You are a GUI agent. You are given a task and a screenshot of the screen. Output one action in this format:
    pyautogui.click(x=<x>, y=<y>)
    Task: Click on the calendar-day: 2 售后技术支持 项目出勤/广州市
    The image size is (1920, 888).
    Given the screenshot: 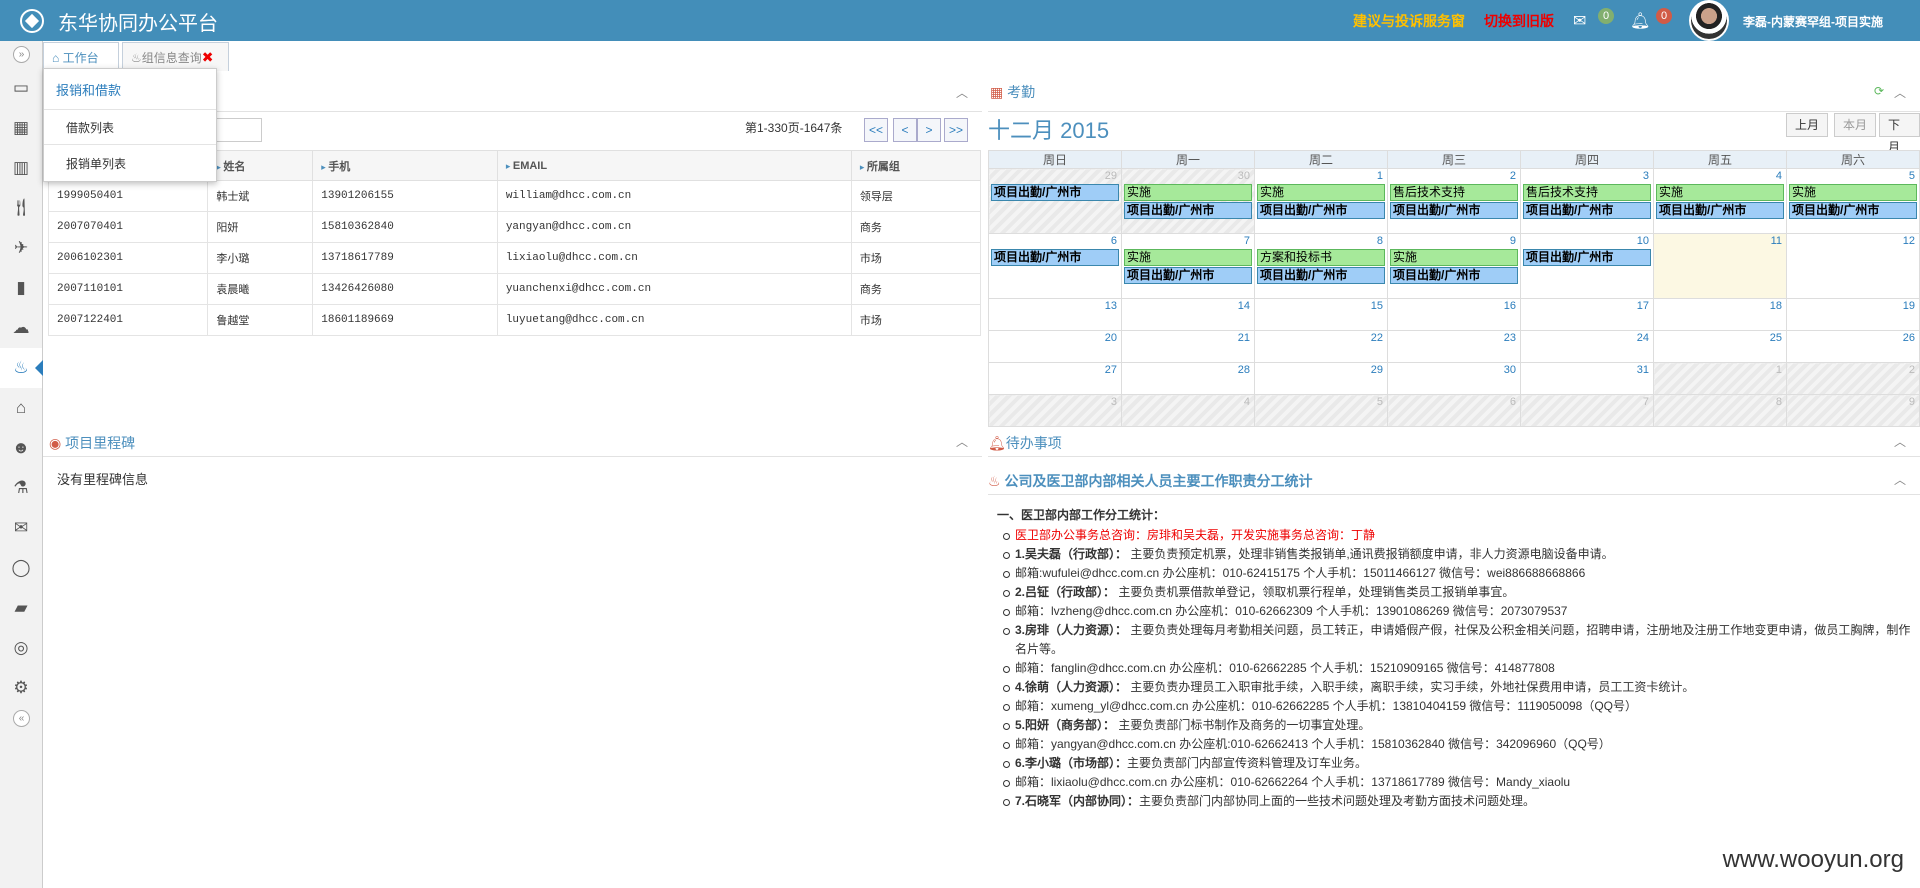 What is the action you would take?
    pyautogui.click(x=1454, y=201)
    